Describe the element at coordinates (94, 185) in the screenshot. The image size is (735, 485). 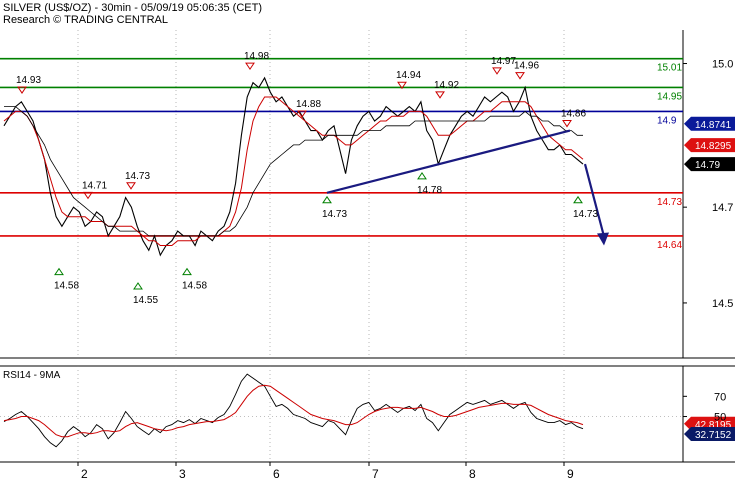
I see `high-label: 14.71` at that location.